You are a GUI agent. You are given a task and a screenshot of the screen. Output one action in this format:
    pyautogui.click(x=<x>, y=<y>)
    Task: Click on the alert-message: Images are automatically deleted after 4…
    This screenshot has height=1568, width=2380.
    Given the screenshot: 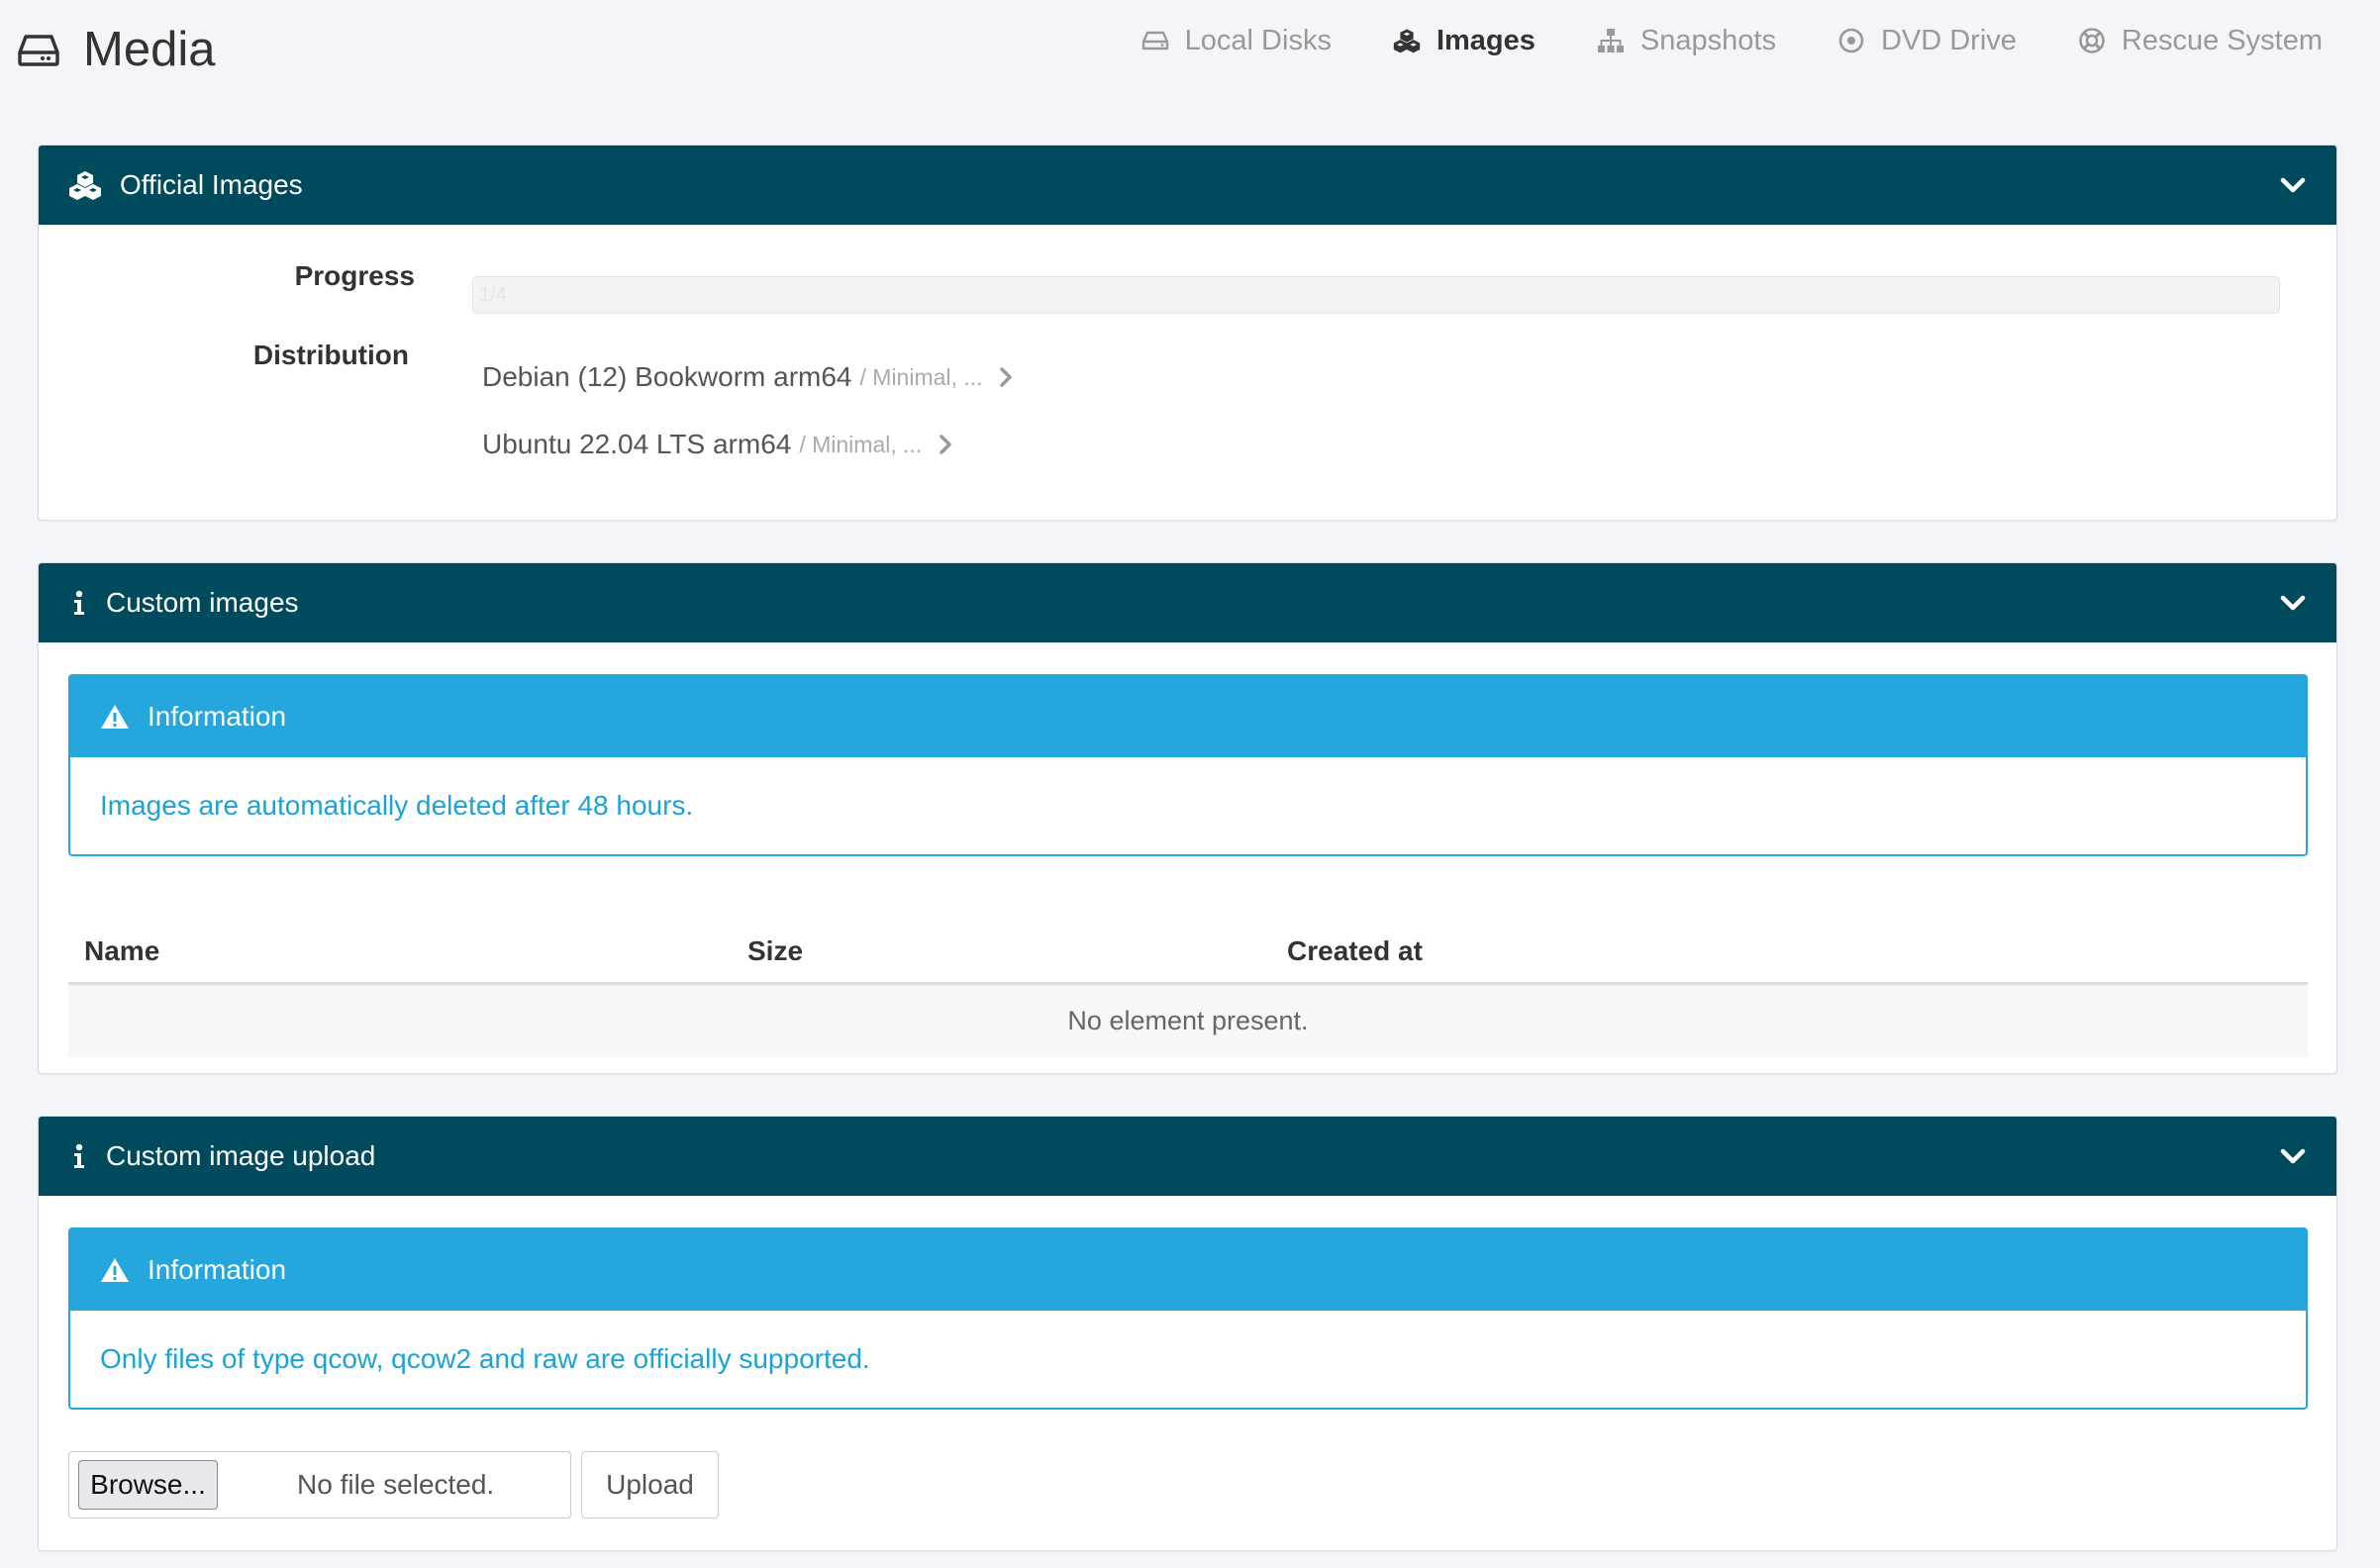 What is the action you would take?
    pyautogui.click(x=397, y=805)
    